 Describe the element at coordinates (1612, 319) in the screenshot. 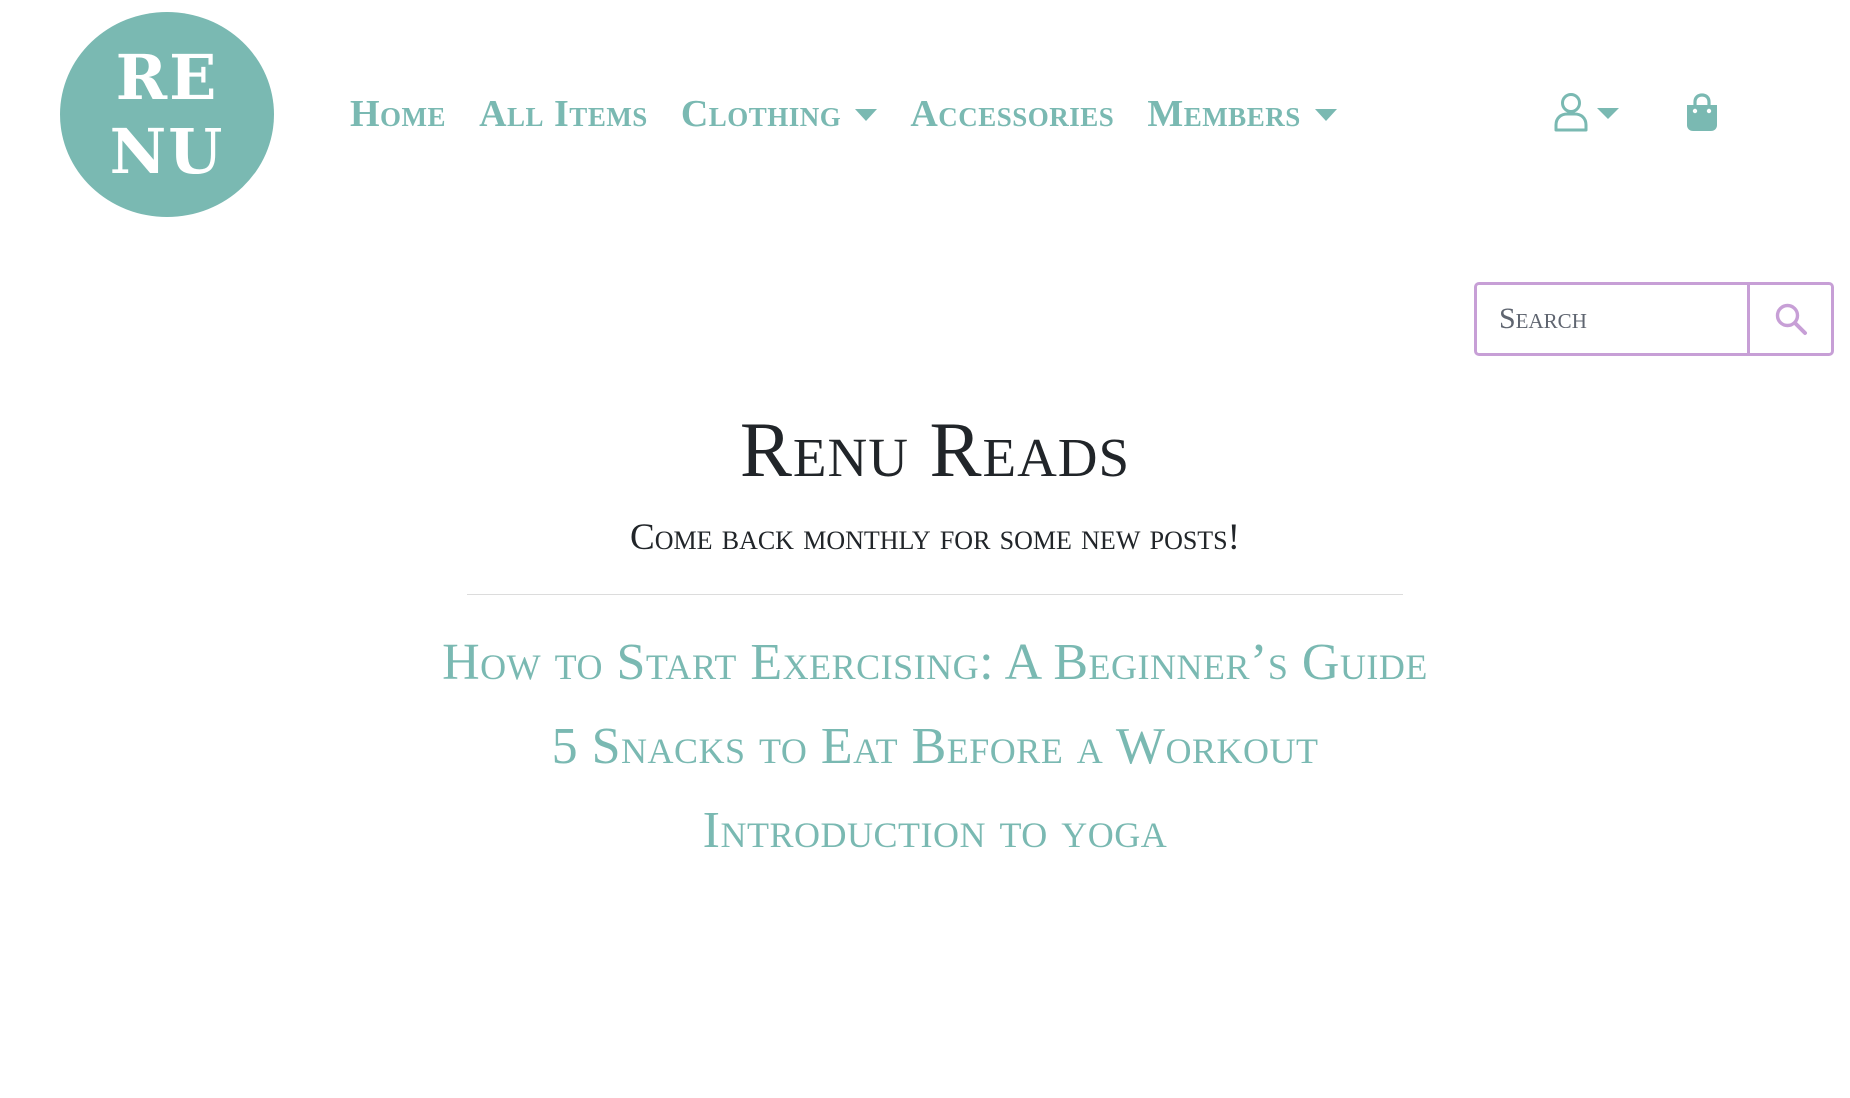

I see `search-input` at that location.